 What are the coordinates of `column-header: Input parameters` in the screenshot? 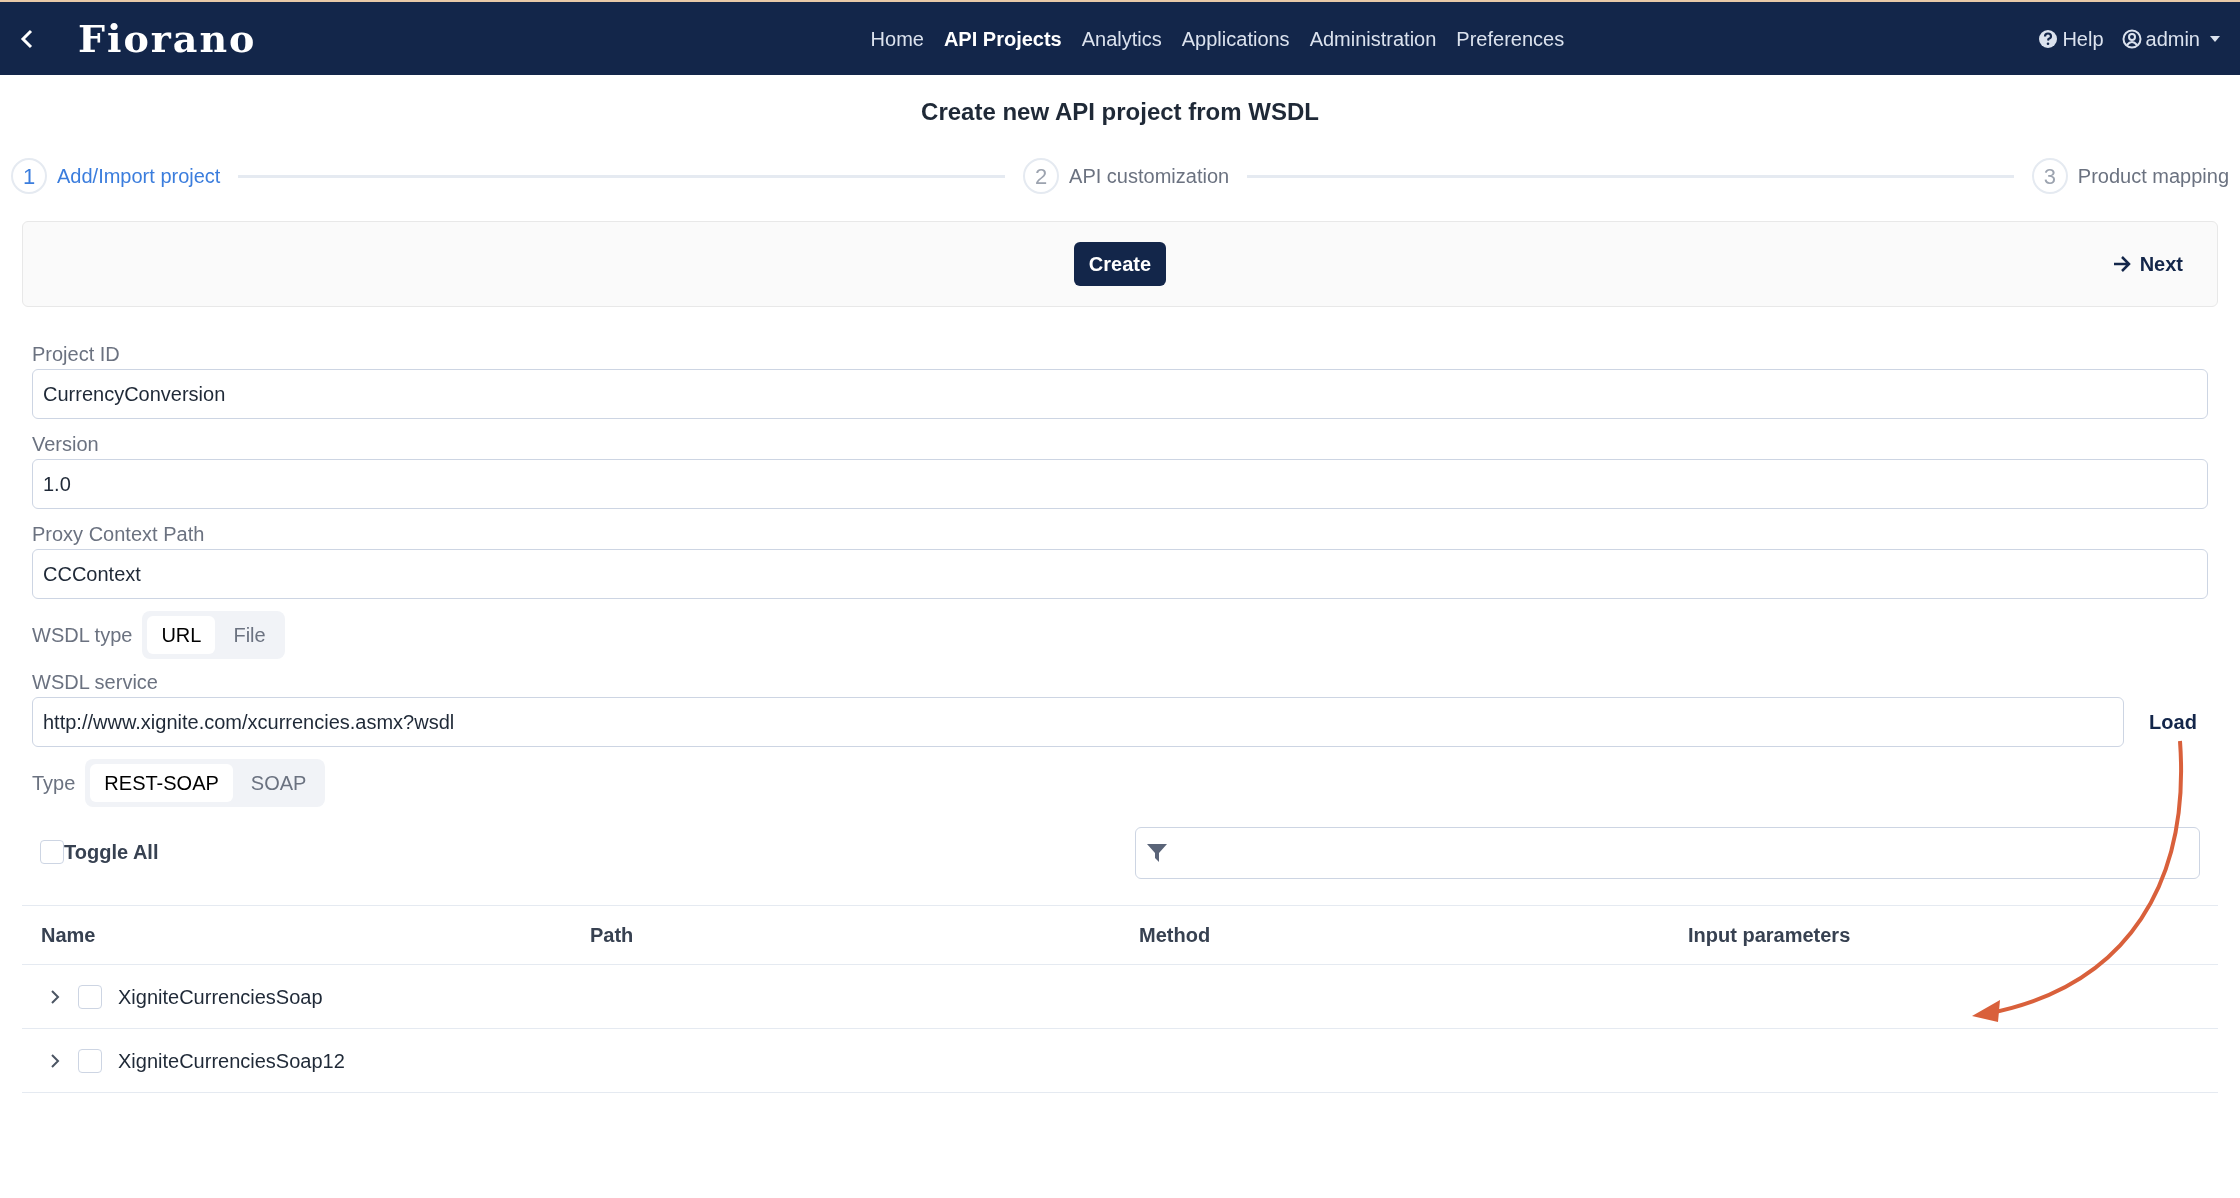 It's located at (1769, 935).